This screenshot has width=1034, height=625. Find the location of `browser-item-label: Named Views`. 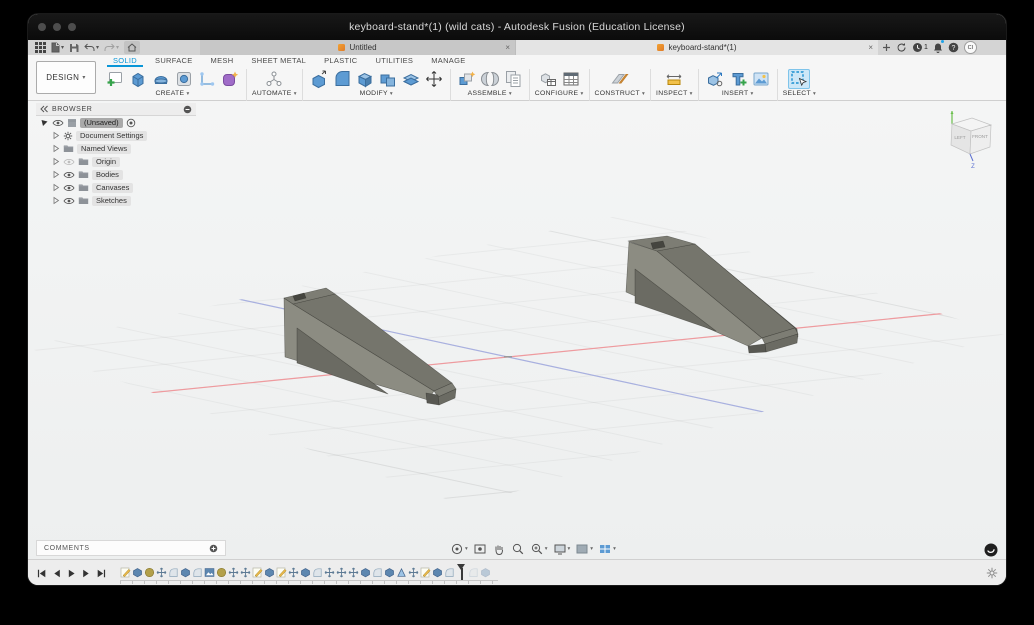

browser-item-label: Named Views is located at coordinates (104, 148).